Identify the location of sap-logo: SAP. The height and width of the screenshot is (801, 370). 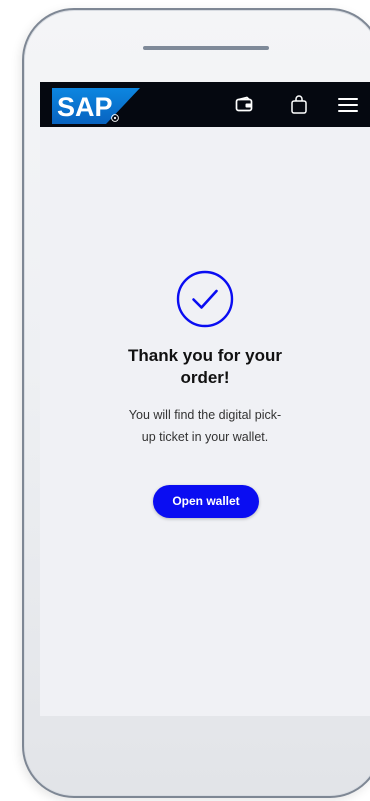
(96, 106).